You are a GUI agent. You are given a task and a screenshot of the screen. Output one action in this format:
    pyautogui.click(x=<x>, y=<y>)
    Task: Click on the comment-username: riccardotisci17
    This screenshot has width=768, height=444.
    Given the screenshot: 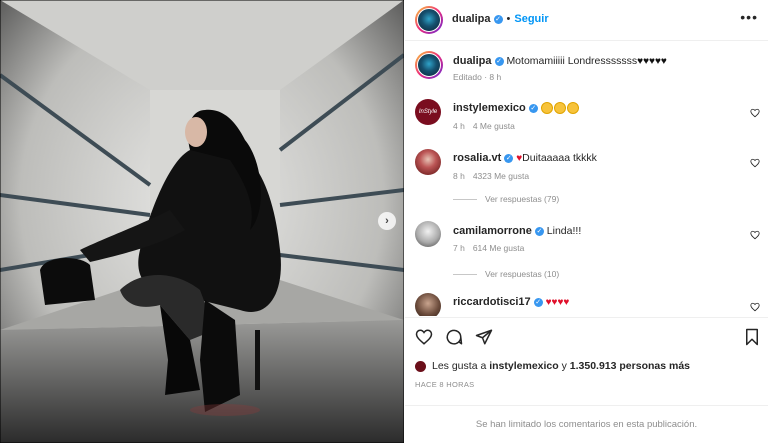 What is the action you would take?
    pyautogui.click(x=492, y=302)
    